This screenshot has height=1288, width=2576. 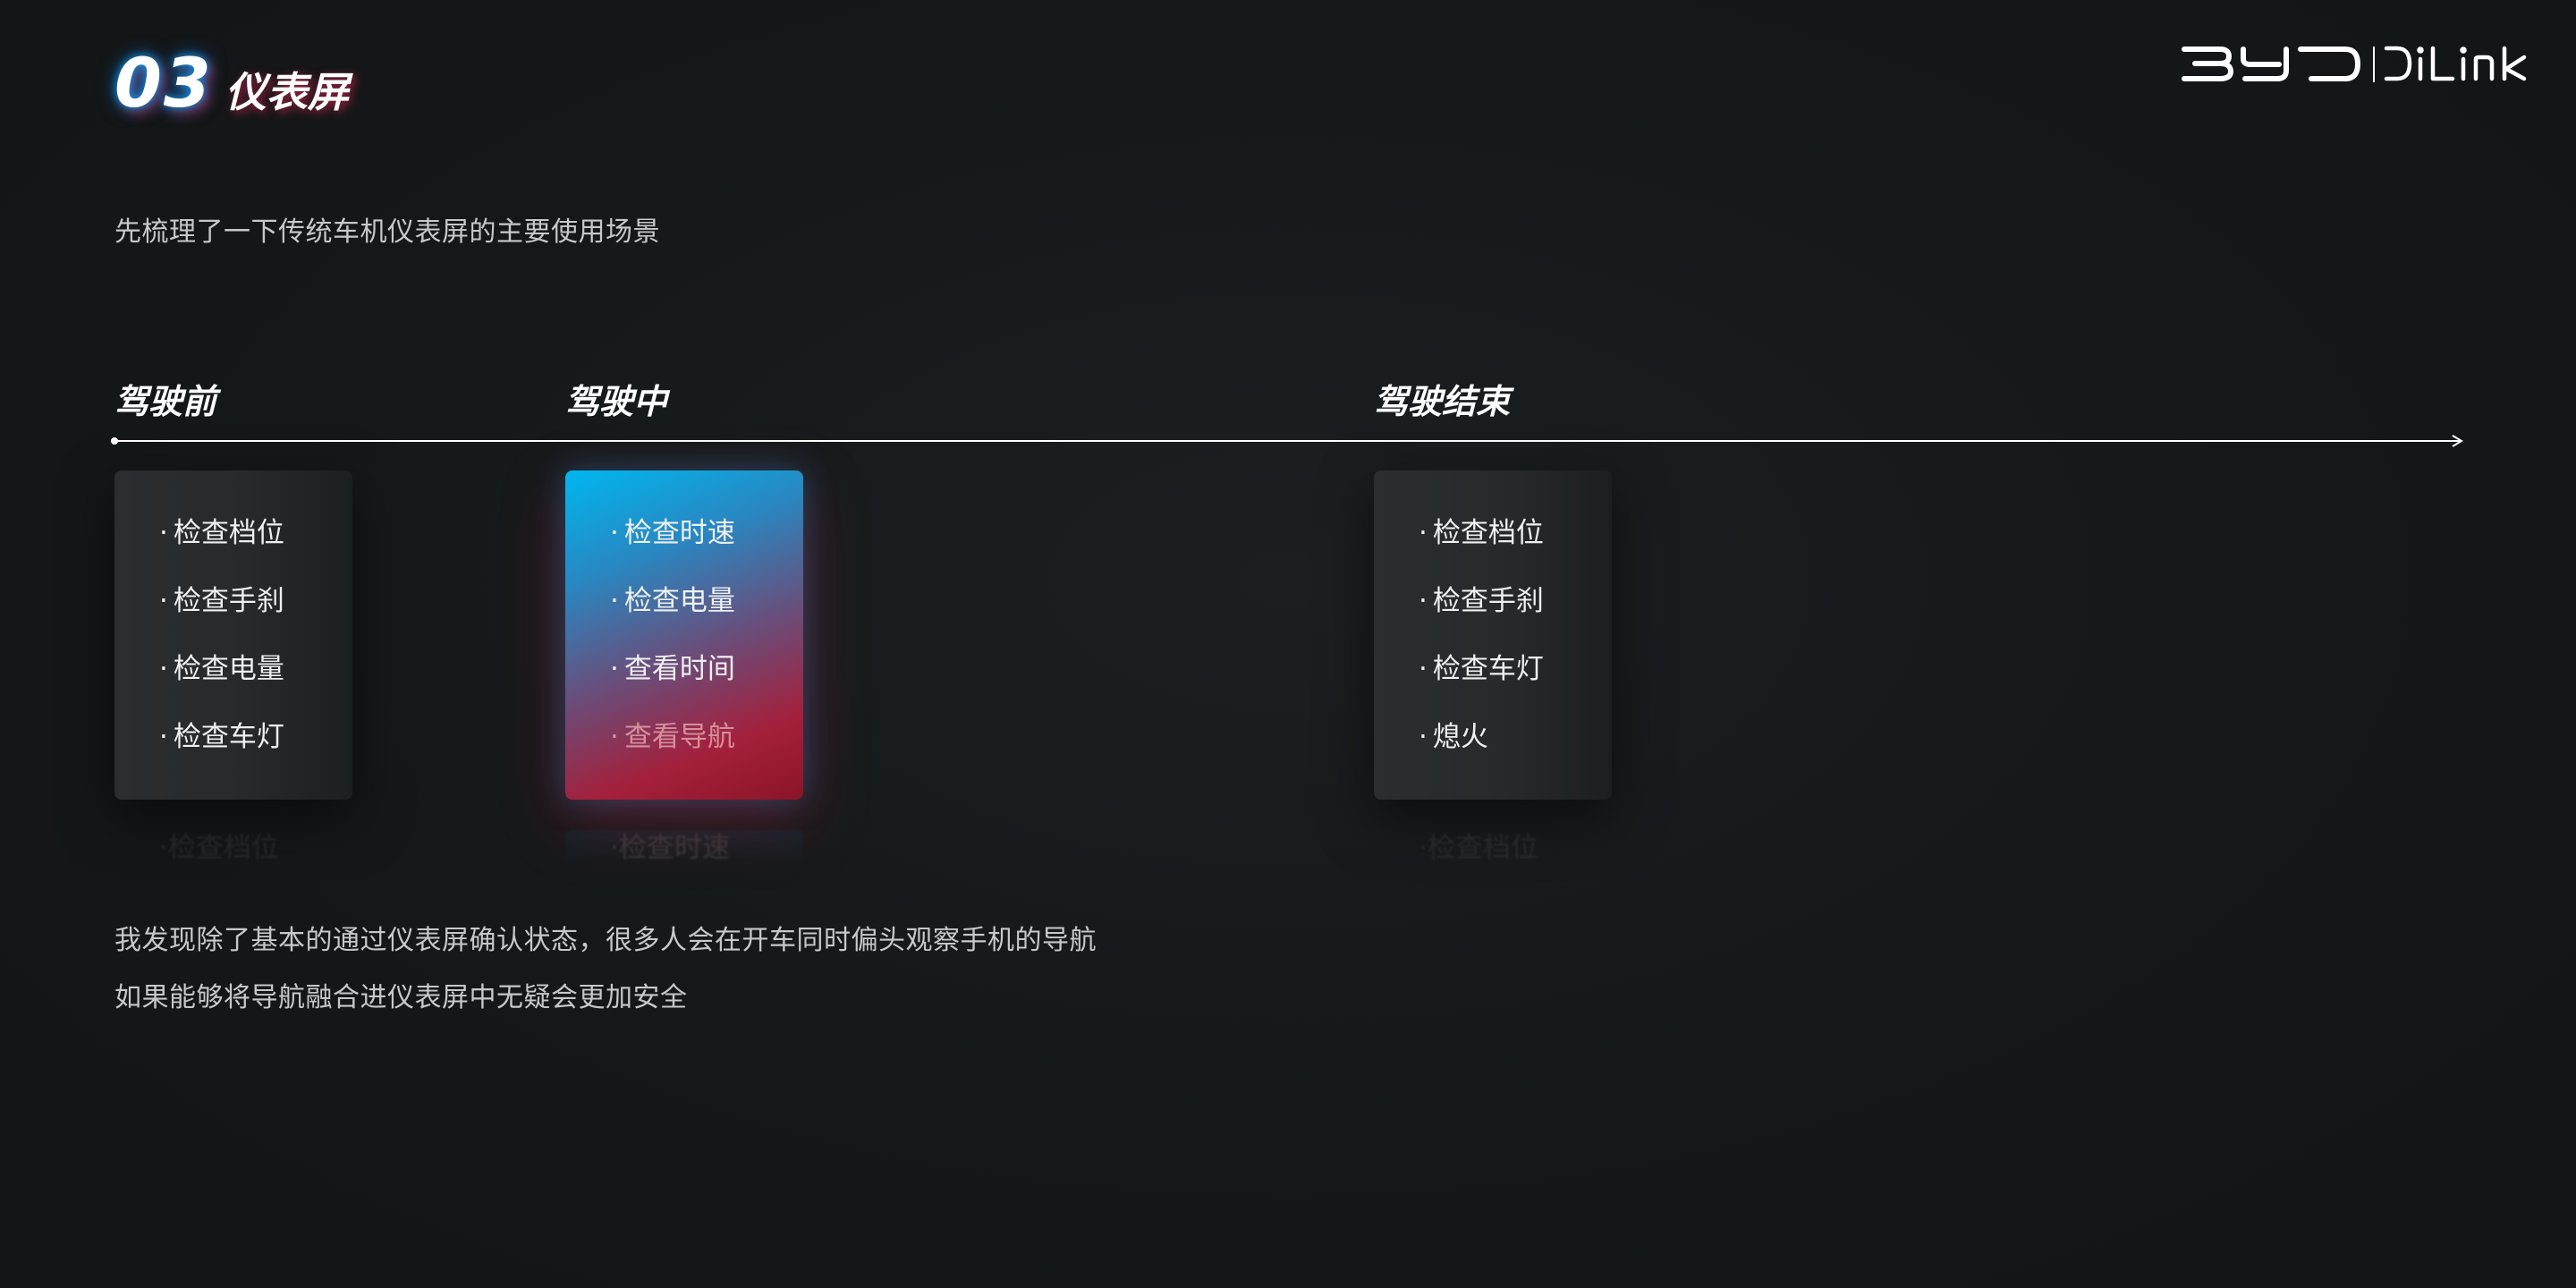 What do you see at coordinates (1453, 737) in the screenshot?
I see `card-item: · 熄火` at bounding box center [1453, 737].